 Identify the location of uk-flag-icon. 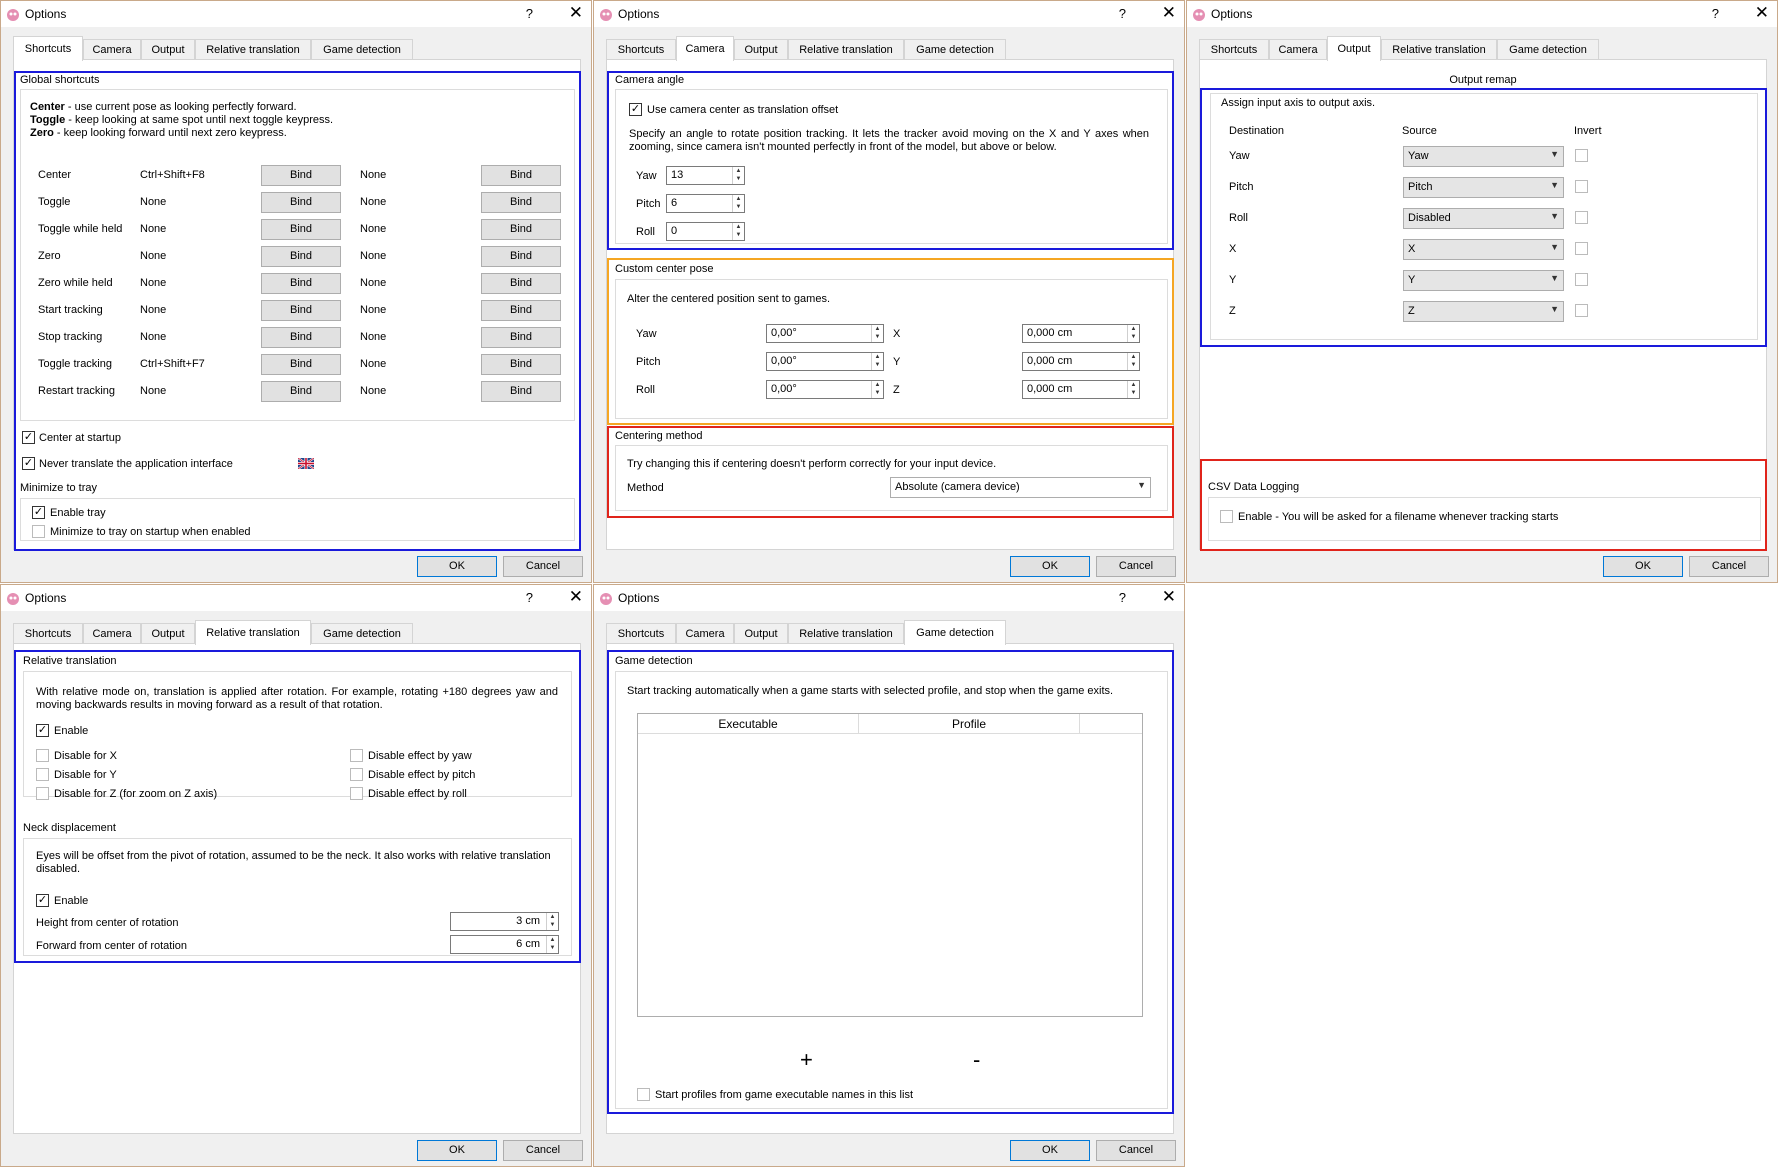
(306, 463).